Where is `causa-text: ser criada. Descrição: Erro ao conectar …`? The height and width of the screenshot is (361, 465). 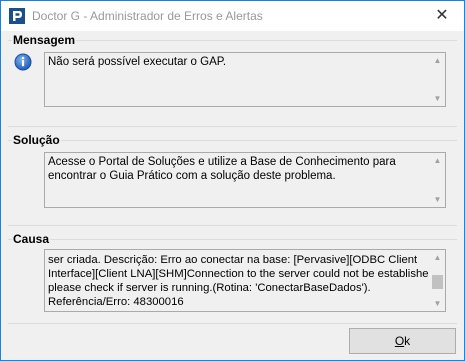 causa-text: ser criada. Descrição: Erro ao conectar … is located at coordinates (243, 281).